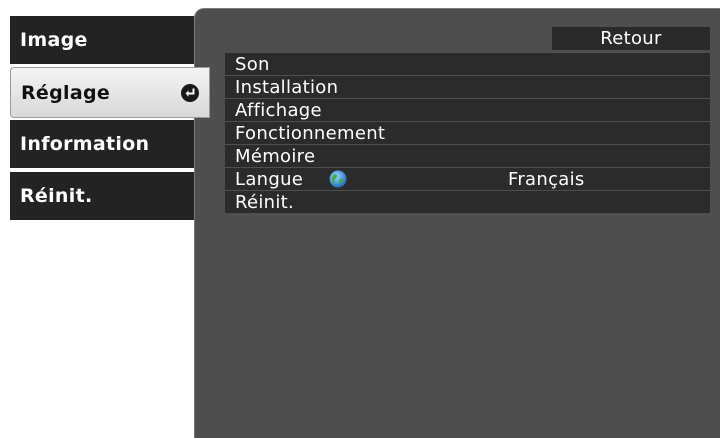 The height and width of the screenshot is (438, 720). Describe the element at coordinates (56, 196) in the screenshot. I see `tab-label: Réinit.` at that location.